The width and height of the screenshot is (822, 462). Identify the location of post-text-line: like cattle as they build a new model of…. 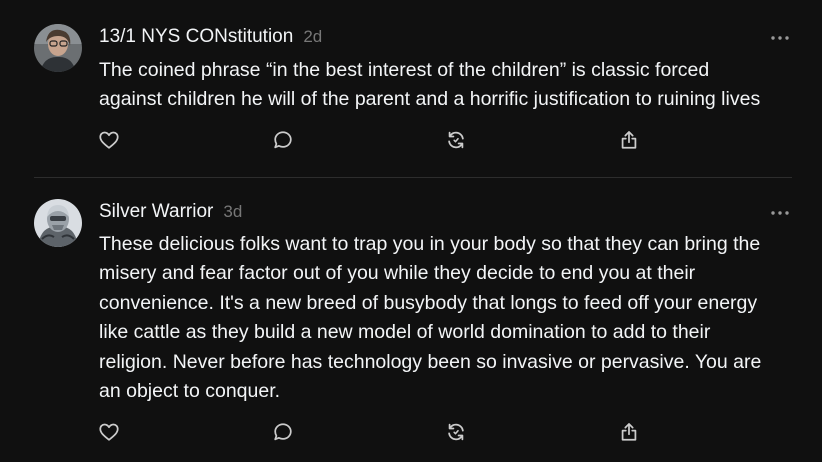
(405, 332).